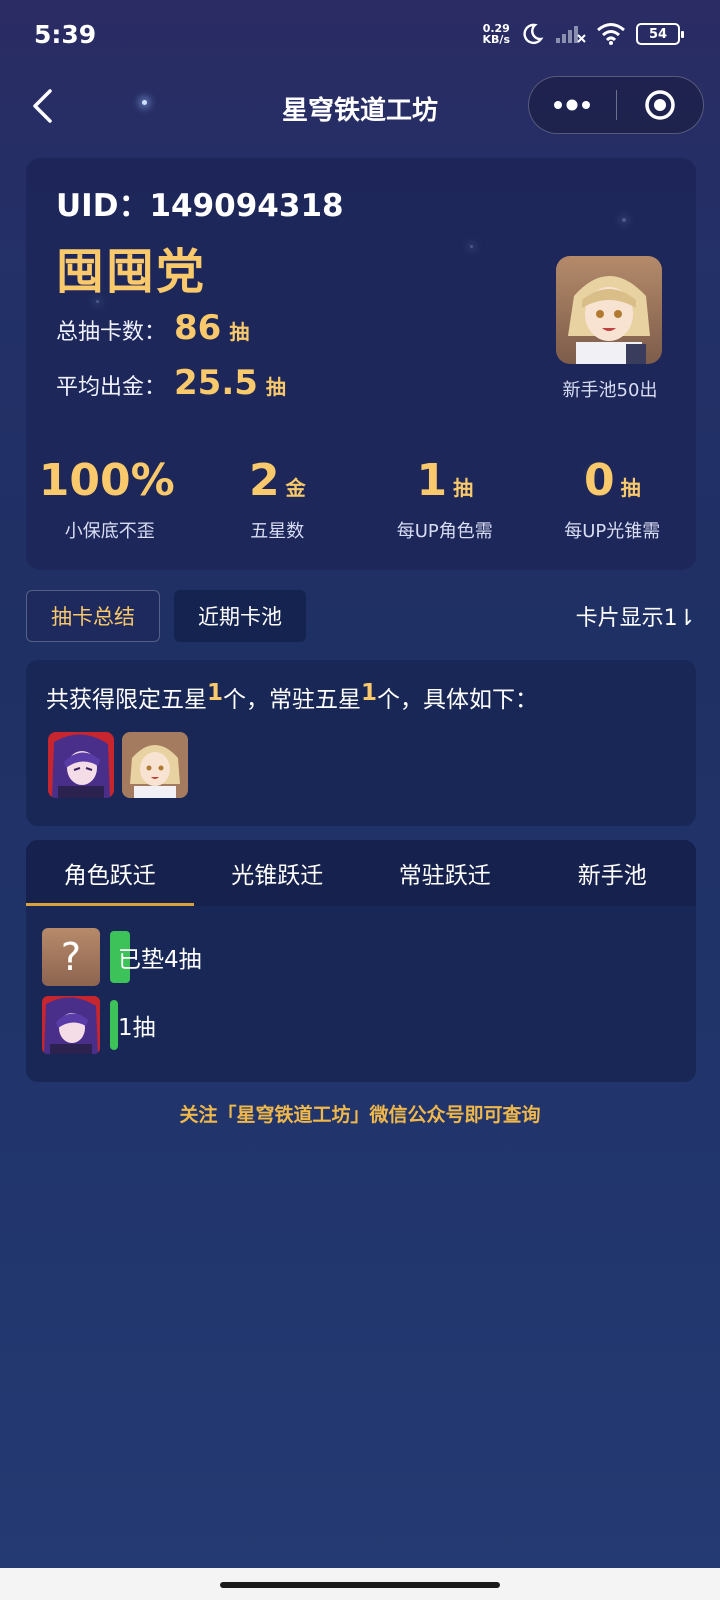 This screenshot has width=720, height=1600. What do you see at coordinates (432, 480) in the screenshot?
I see `stat-value: 1` at bounding box center [432, 480].